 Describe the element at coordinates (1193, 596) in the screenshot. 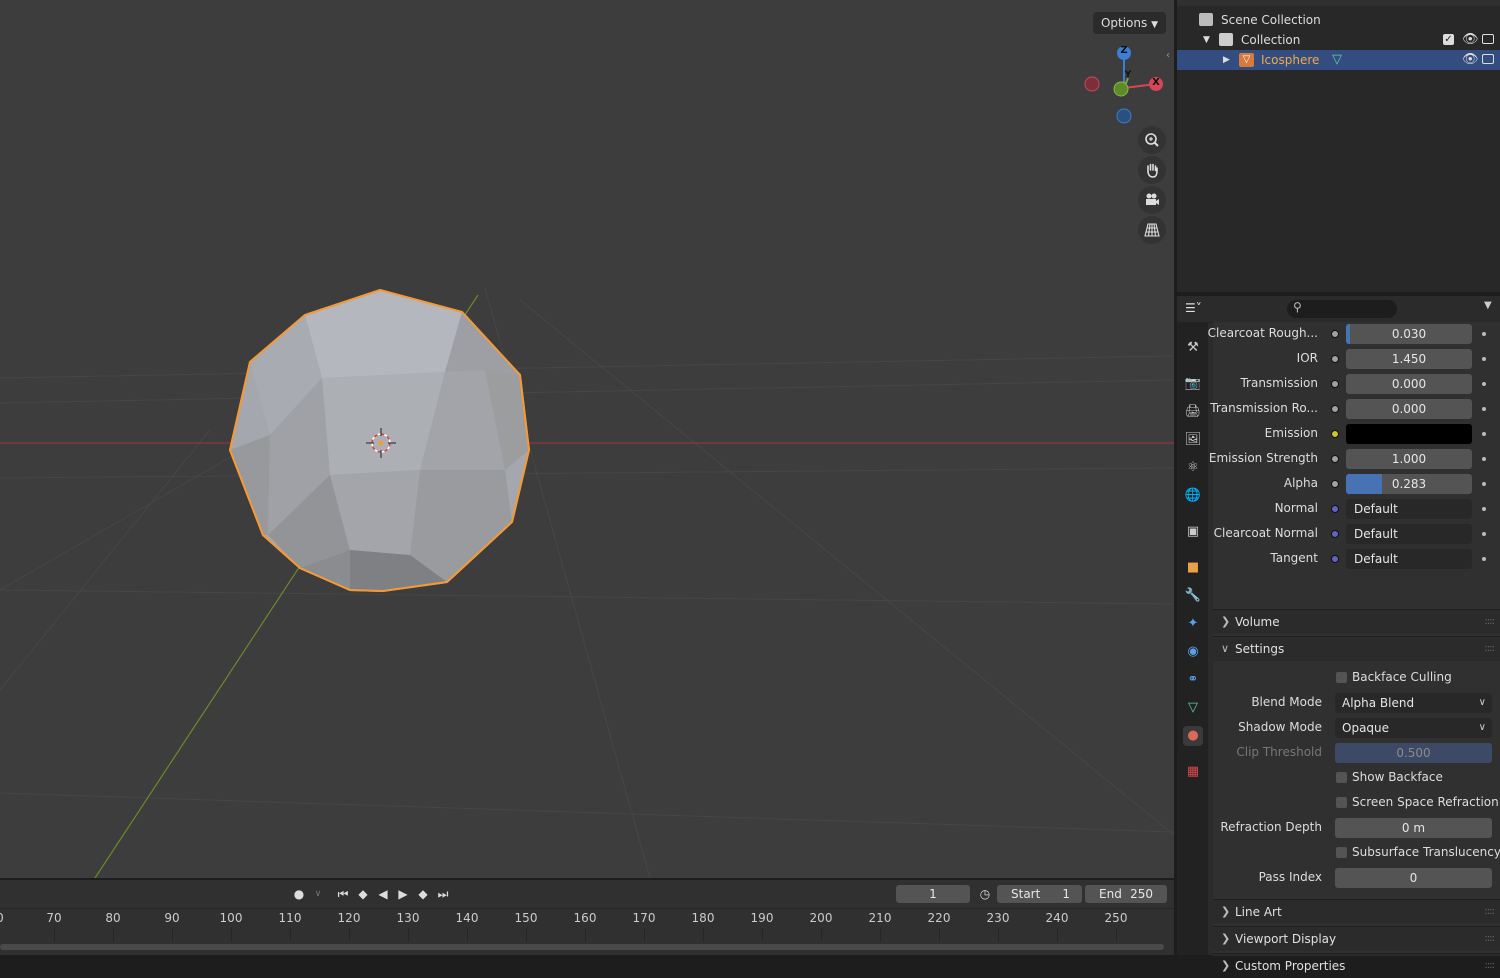

I see `modifier-icon: 🔧` at that location.